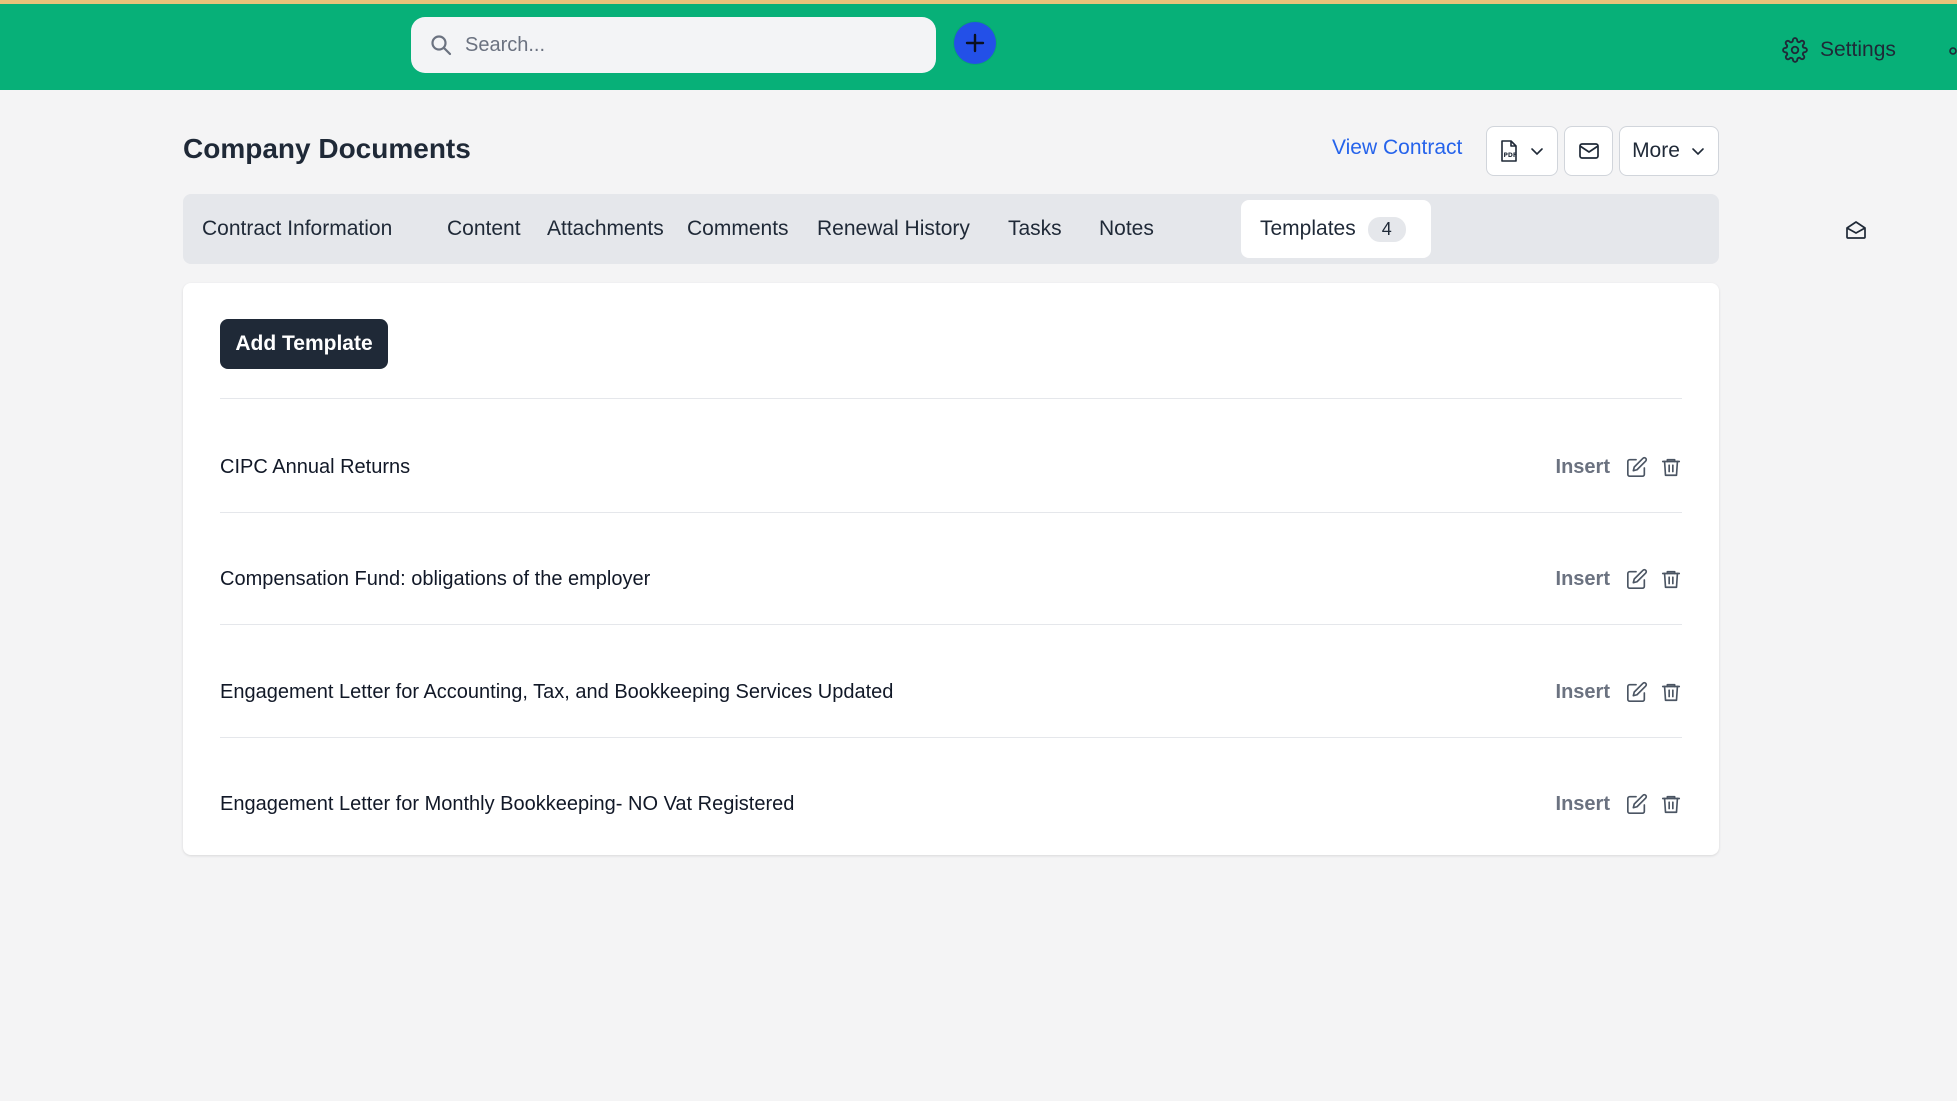 The image size is (1957, 1101). I want to click on tab-templates: Templates 4, so click(1336, 229).